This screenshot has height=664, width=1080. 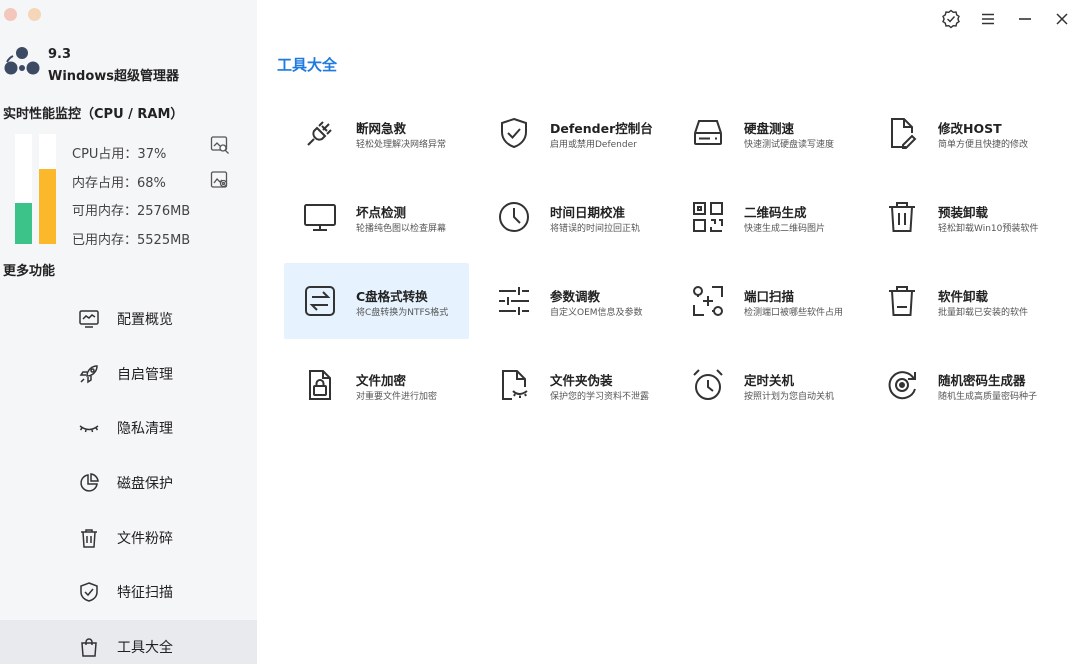 What do you see at coordinates (789, 145) in the screenshot?
I see `tool-desc: 快速测试硬盘读写速度` at bounding box center [789, 145].